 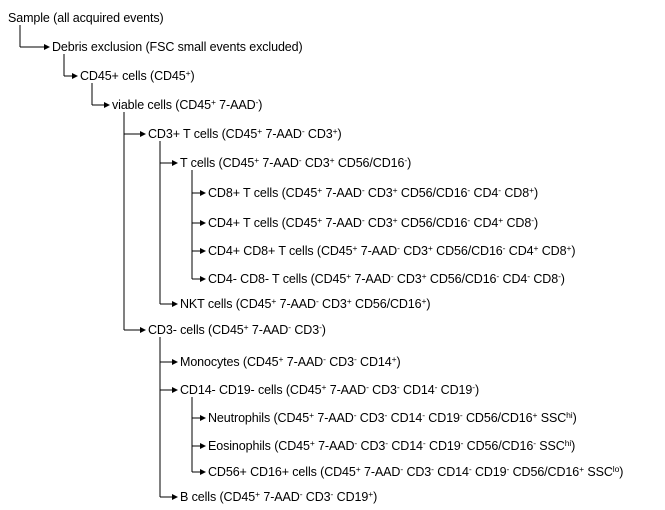 I want to click on arrowhead-cd14cd19, so click(x=175, y=390).